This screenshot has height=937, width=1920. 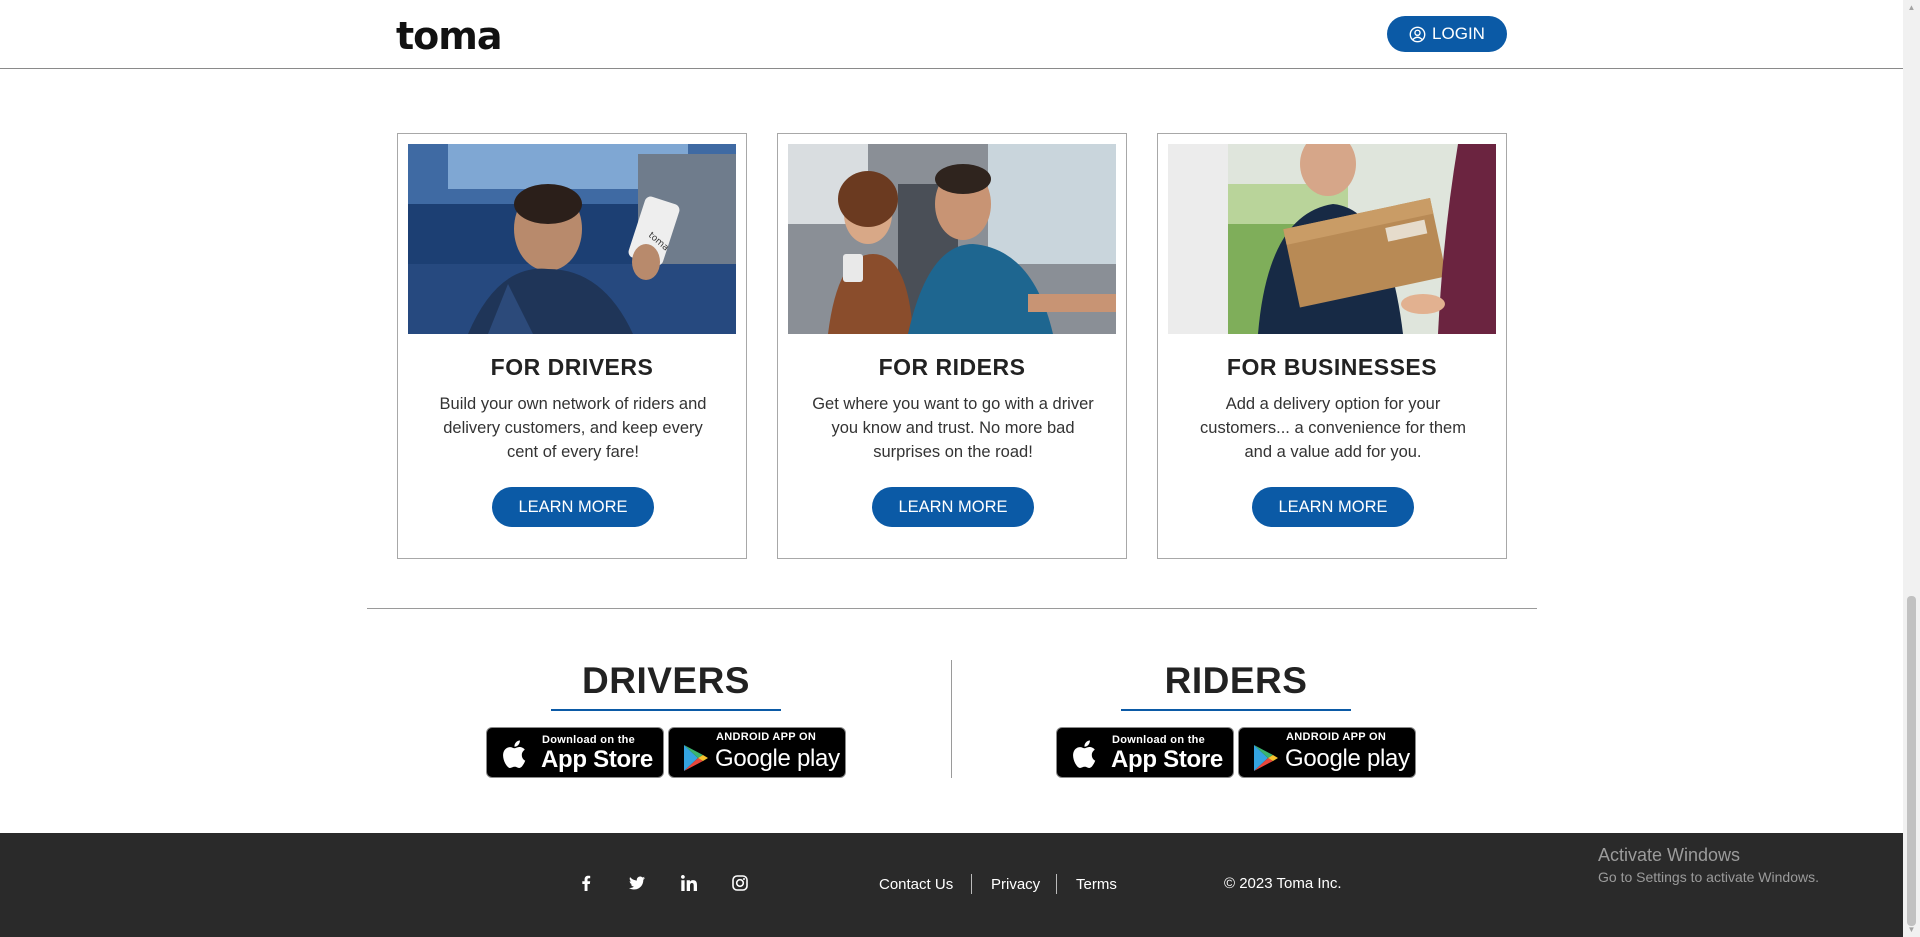 I want to click on vertical-scrollbar: ▲ ▼, so click(x=1911, y=468).